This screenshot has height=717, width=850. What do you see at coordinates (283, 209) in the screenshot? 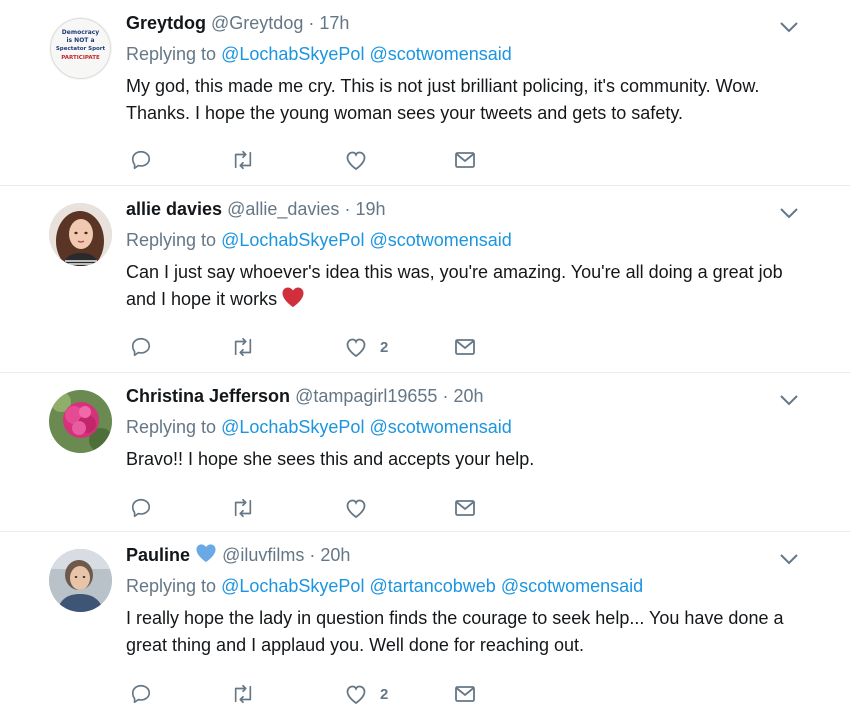
I see `user-handle: @allie_davies` at bounding box center [283, 209].